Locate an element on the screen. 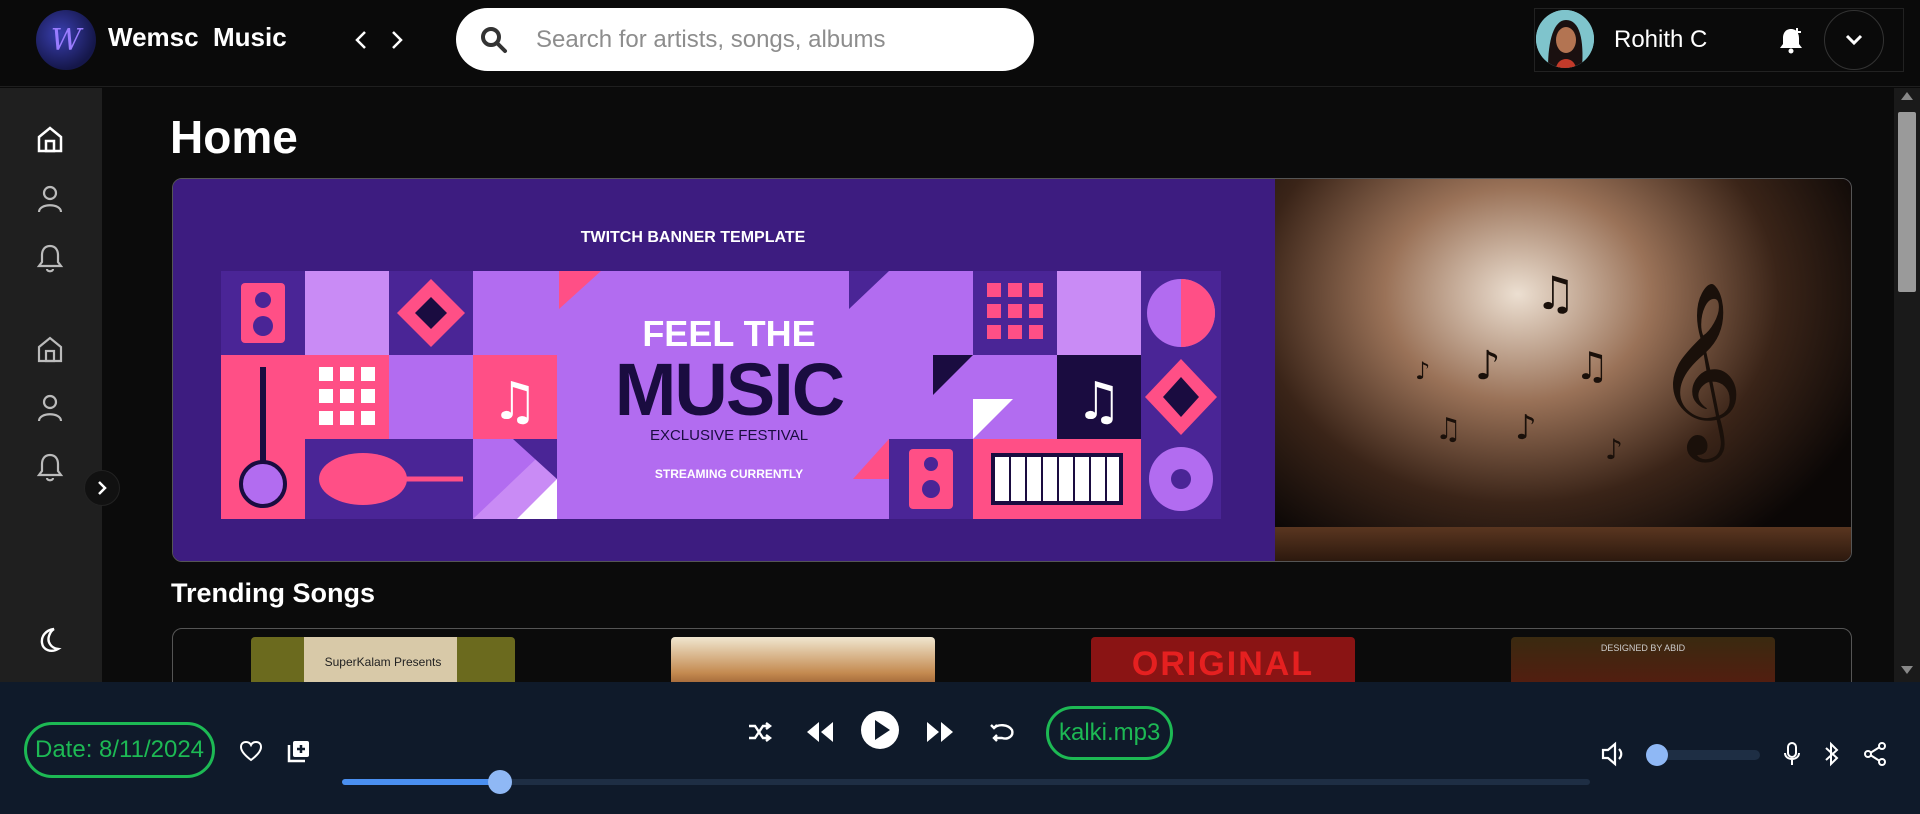 The height and width of the screenshot is (814, 1920). volume-handle is located at coordinates (1657, 755).